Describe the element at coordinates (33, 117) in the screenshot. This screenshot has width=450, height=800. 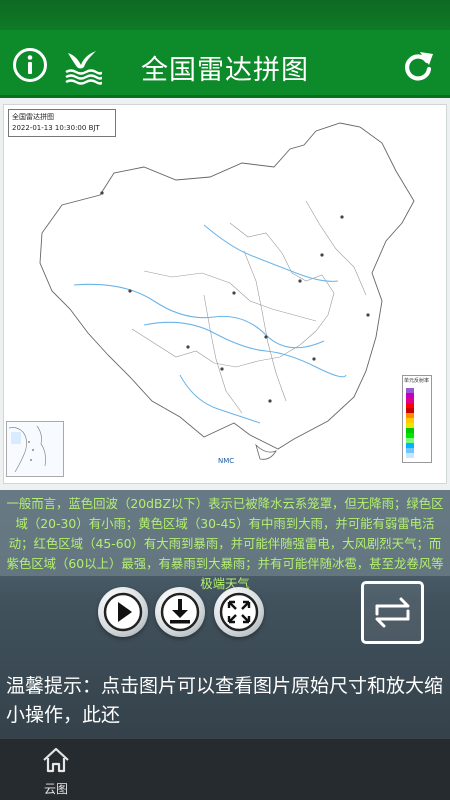
I see `map-label-title: 全国雷达拼图` at that location.